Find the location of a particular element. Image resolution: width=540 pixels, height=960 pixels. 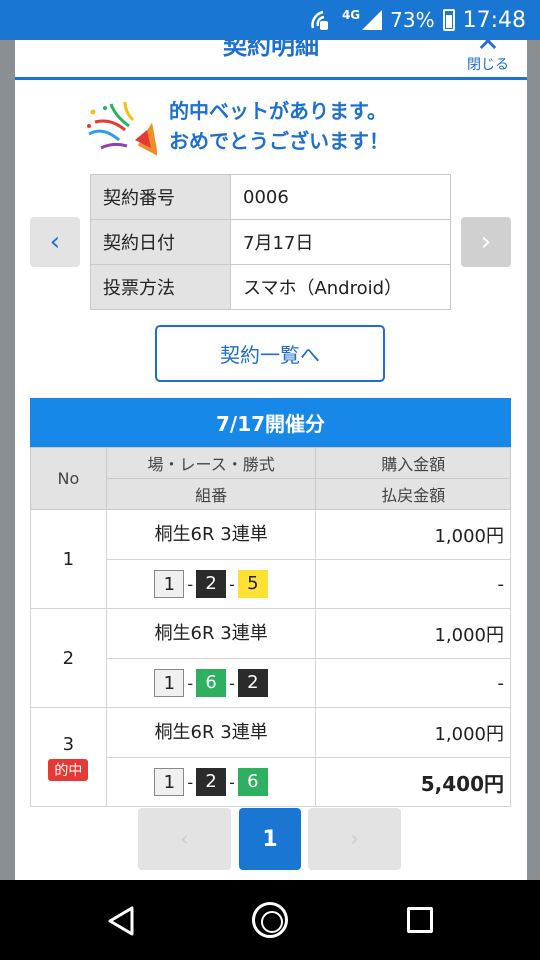

page-current-button: 1 is located at coordinates (270, 839).